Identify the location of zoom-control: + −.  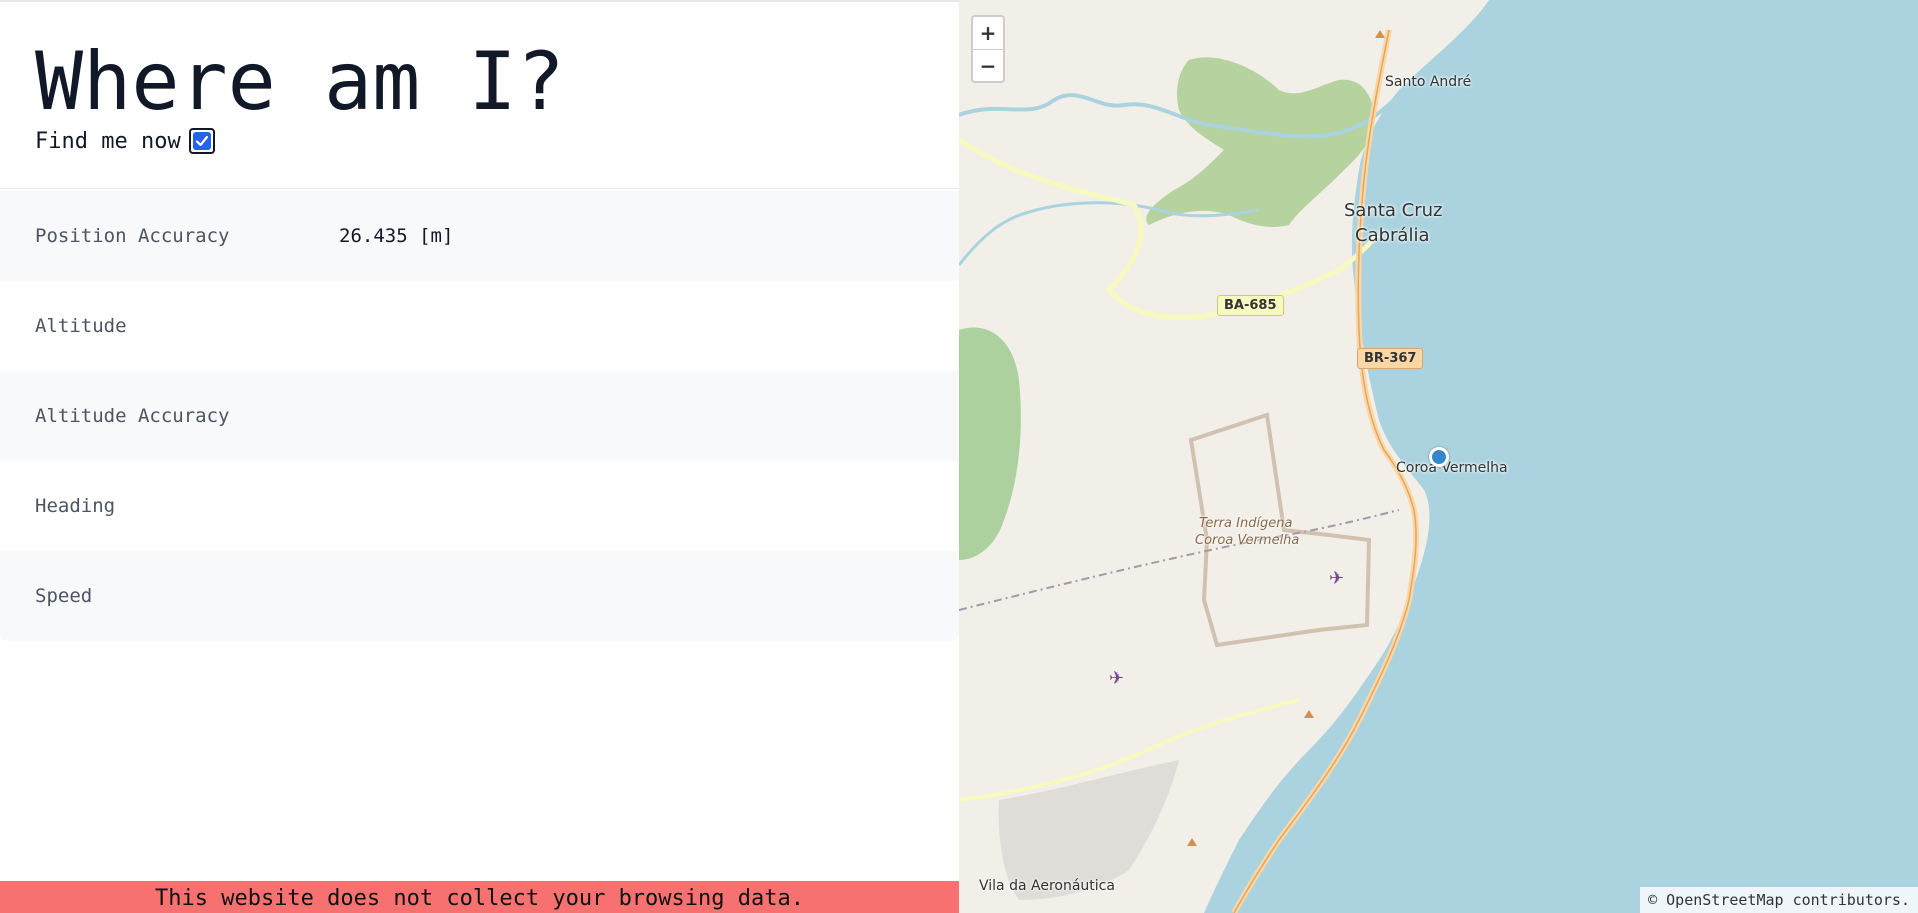
(988, 49).